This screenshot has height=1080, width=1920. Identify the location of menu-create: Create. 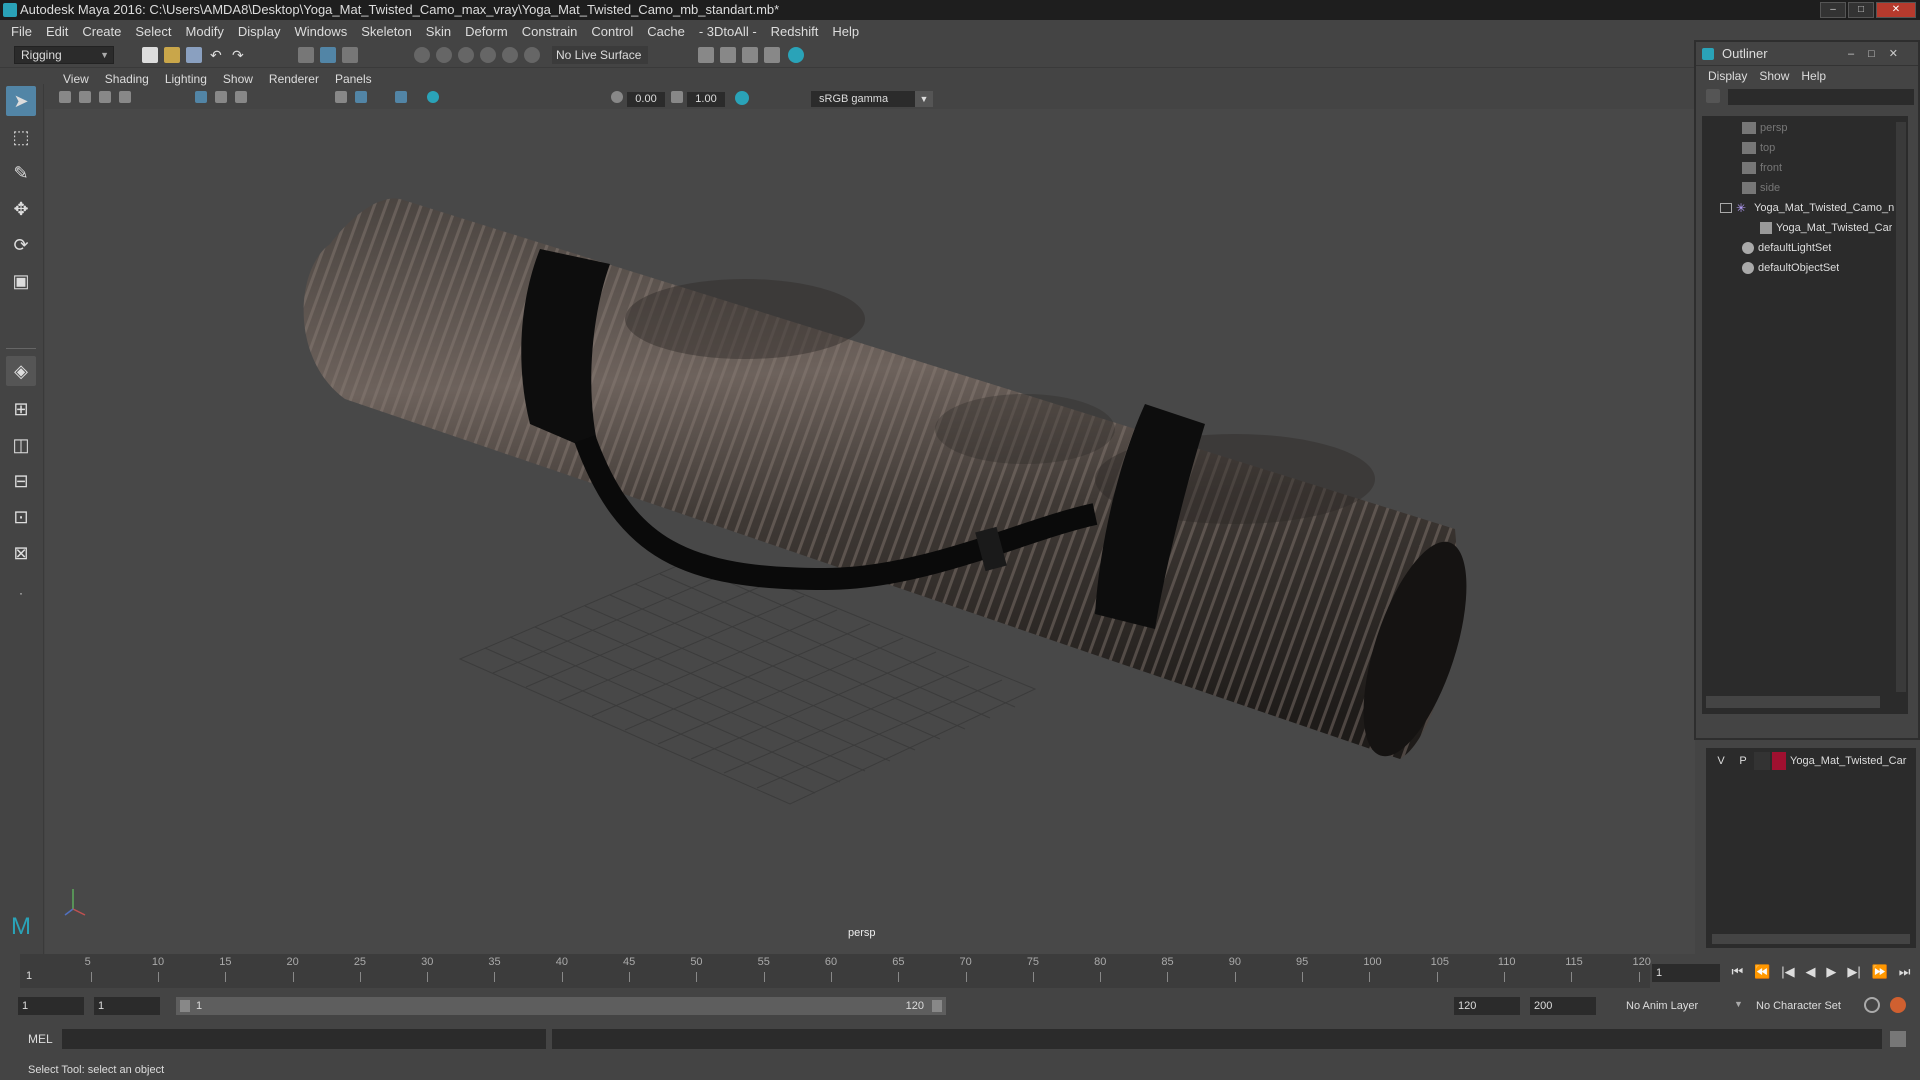
(101, 31).